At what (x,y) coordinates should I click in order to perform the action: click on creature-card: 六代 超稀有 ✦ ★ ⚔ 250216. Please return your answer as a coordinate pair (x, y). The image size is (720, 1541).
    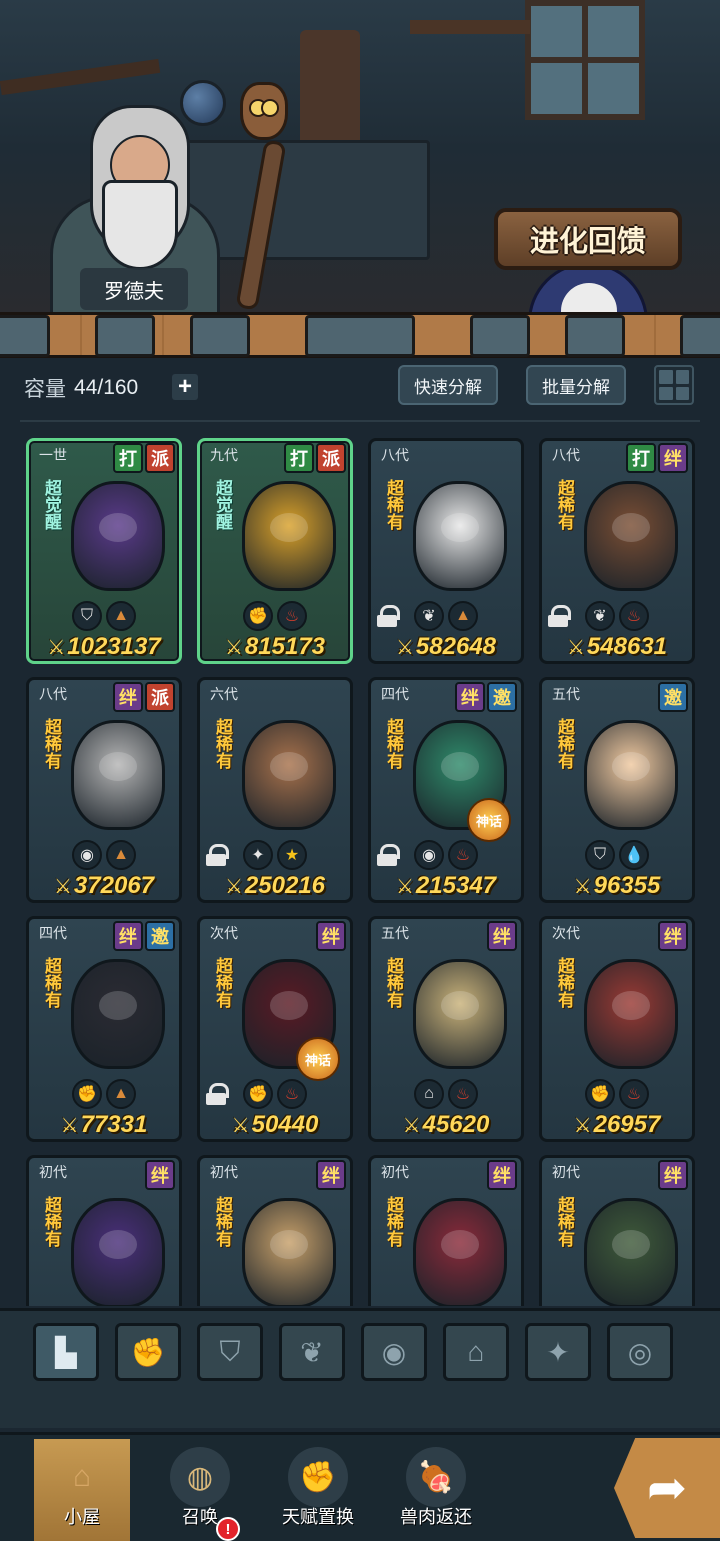
    Looking at the image, I should click on (275, 790).